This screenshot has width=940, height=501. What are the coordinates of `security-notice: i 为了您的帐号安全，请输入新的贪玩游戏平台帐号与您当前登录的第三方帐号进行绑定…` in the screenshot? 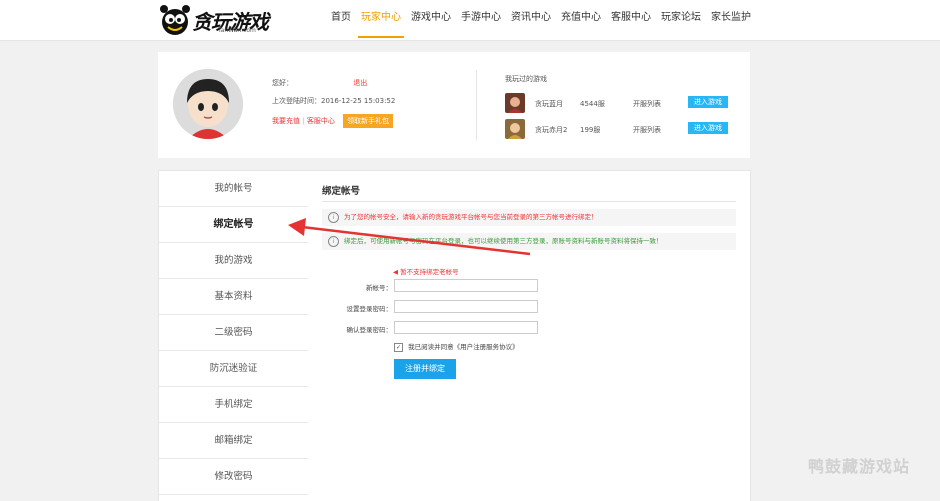 It's located at (529, 217).